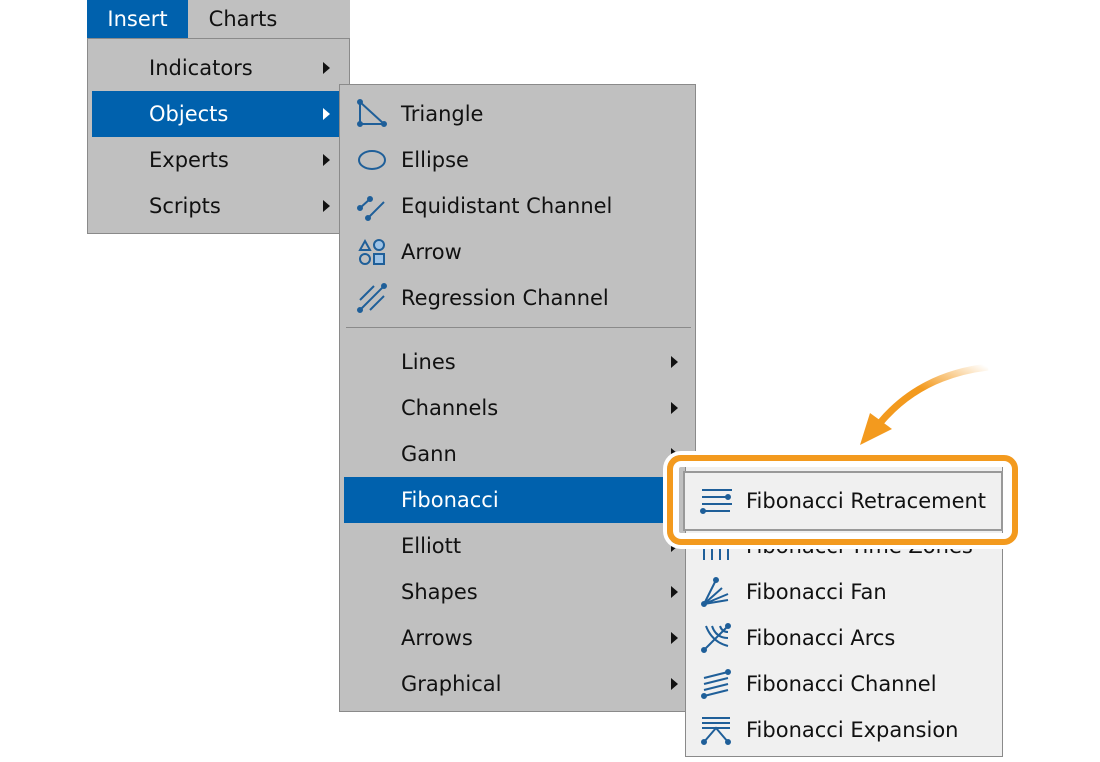 This screenshot has width=1100, height=762. Describe the element at coordinates (450, 500) in the screenshot. I see `label: Fibonacci` at that location.